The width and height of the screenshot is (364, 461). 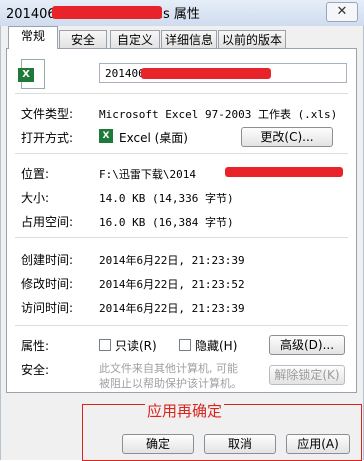 I want to click on location-value: F:\迅雷下载\2014, so click(x=147, y=174).